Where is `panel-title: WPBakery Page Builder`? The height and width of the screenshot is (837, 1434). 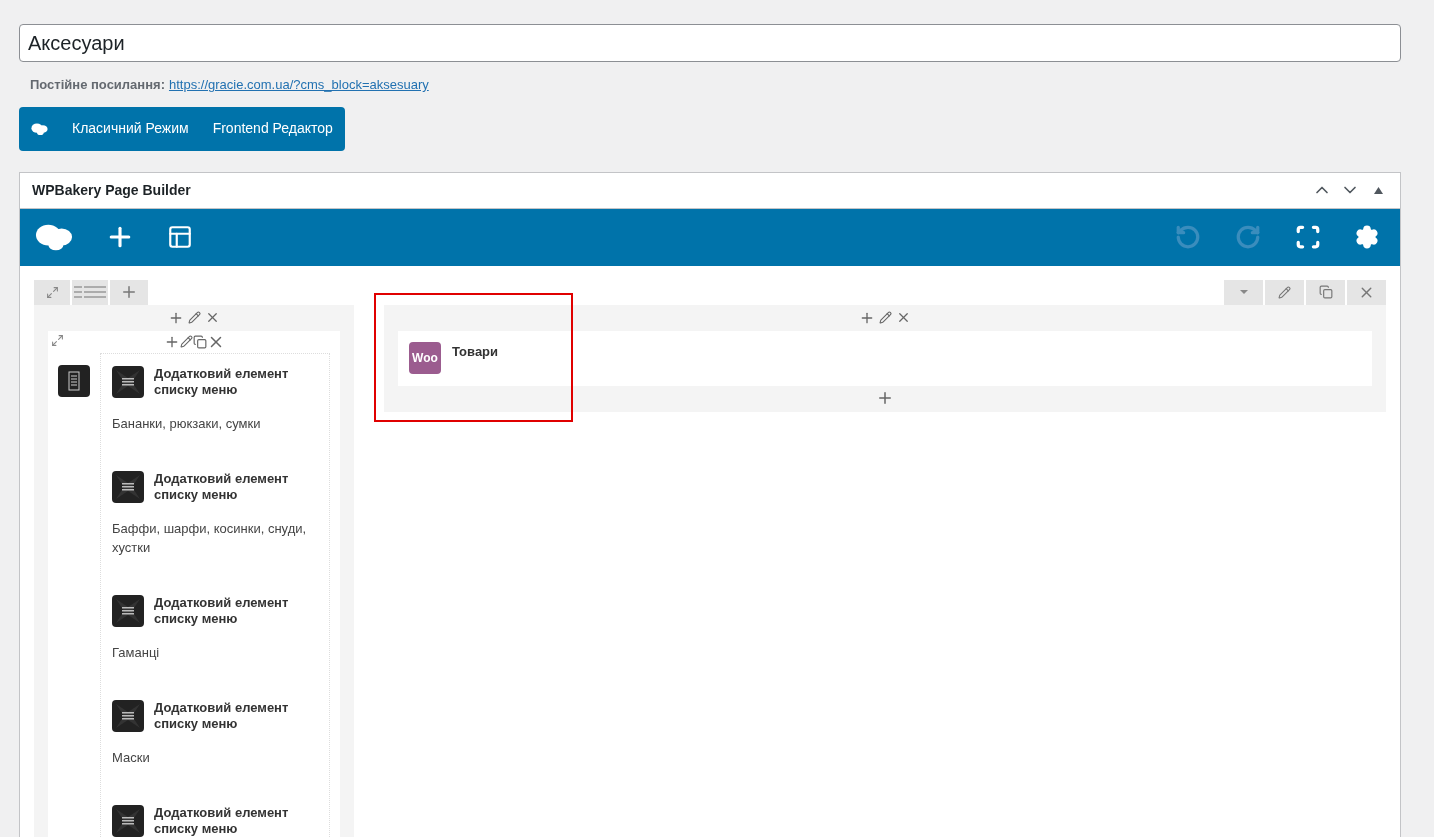 panel-title: WPBakery Page Builder is located at coordinates (112, 190).